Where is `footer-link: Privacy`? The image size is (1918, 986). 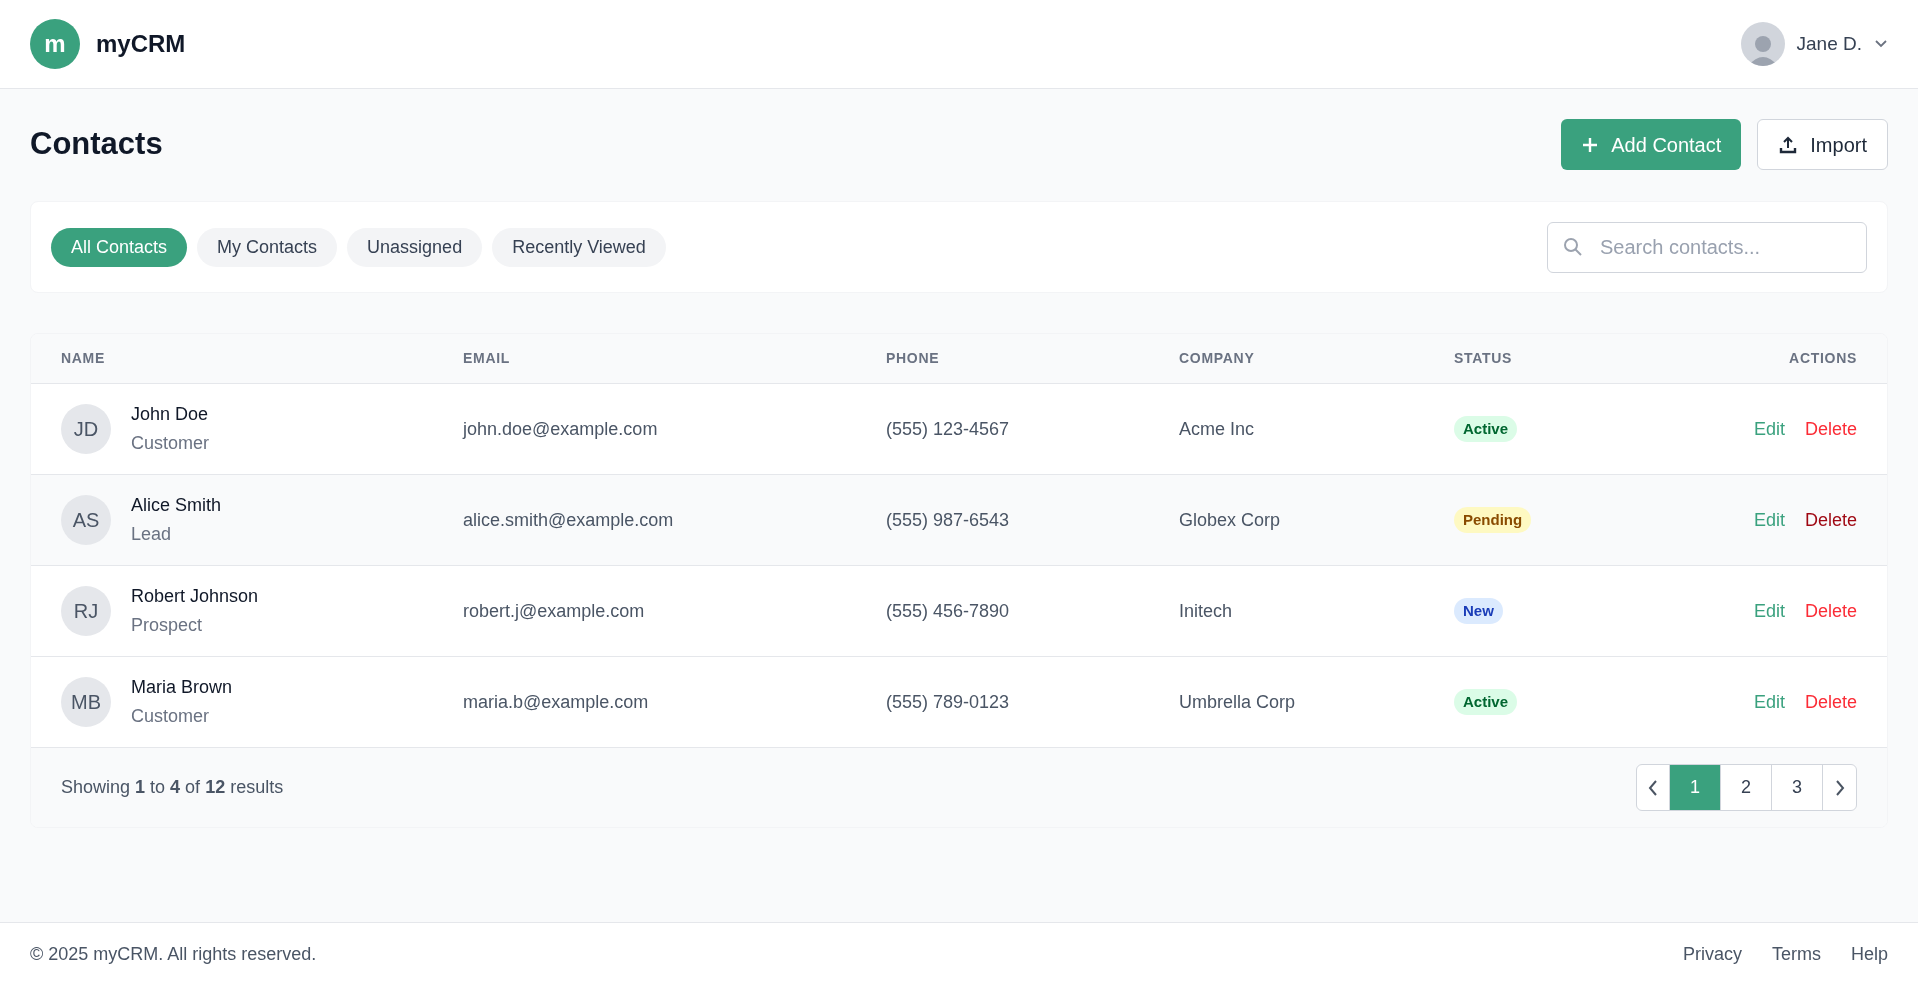
footer-link: Privacy is located at coordinates (1712, 954).